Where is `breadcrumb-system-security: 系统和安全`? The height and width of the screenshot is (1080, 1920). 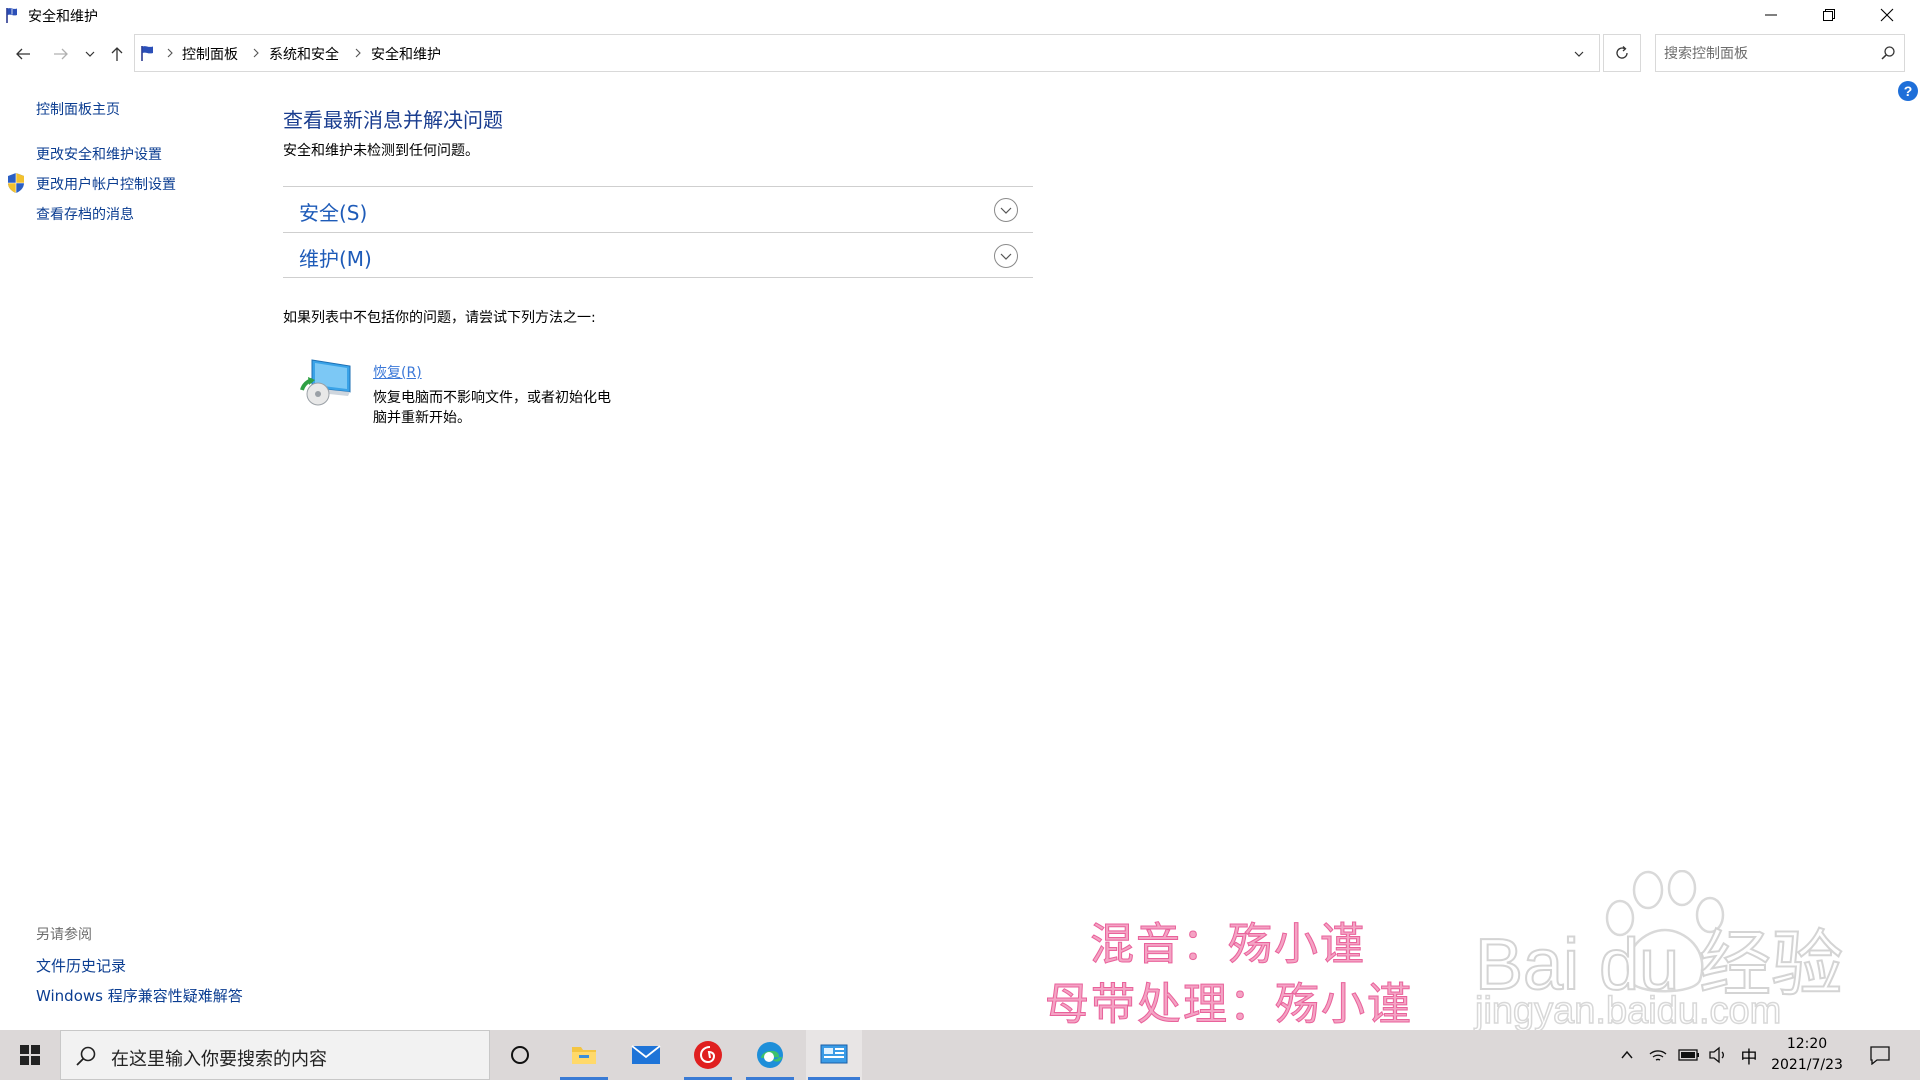 breadcrumb-system-security: 系统和安全 is located at coordinates (304, 54).